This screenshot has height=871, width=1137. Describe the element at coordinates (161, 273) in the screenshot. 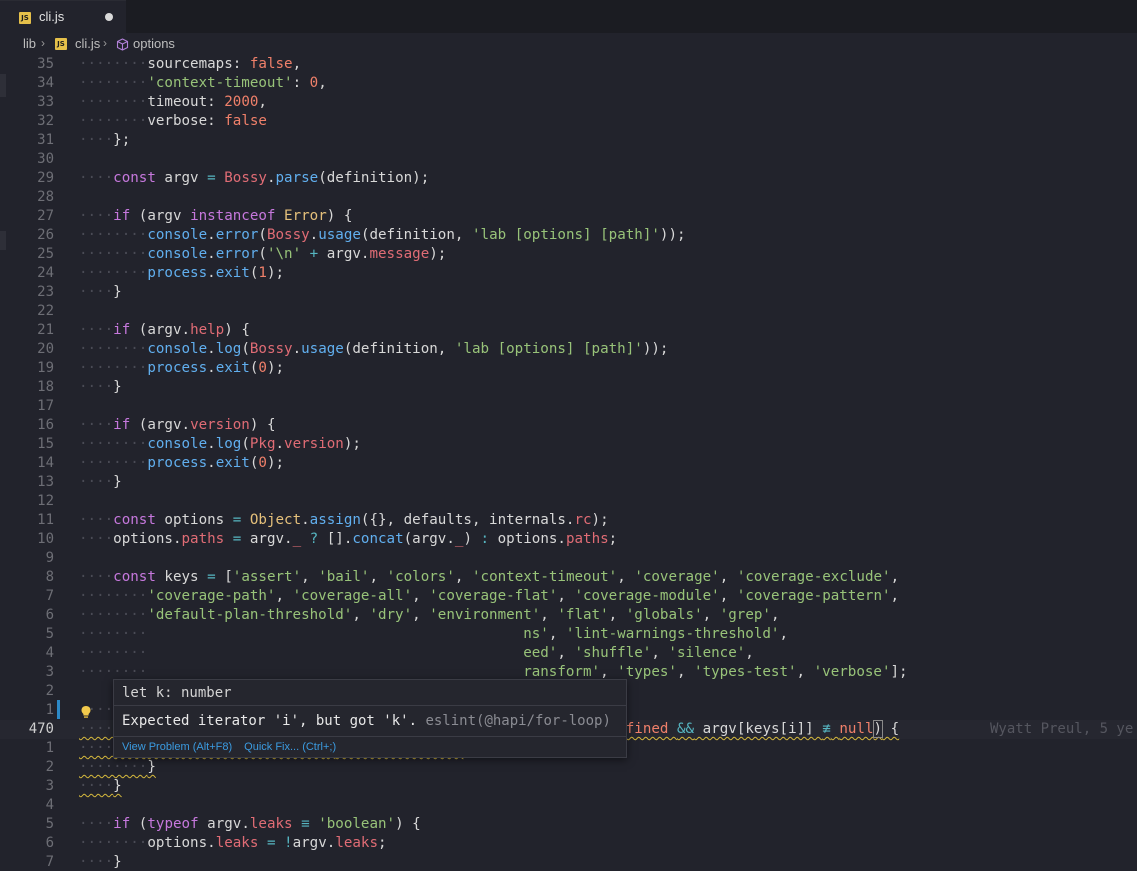

I see `code-line: 24 ········process.exit(1);` at that location.